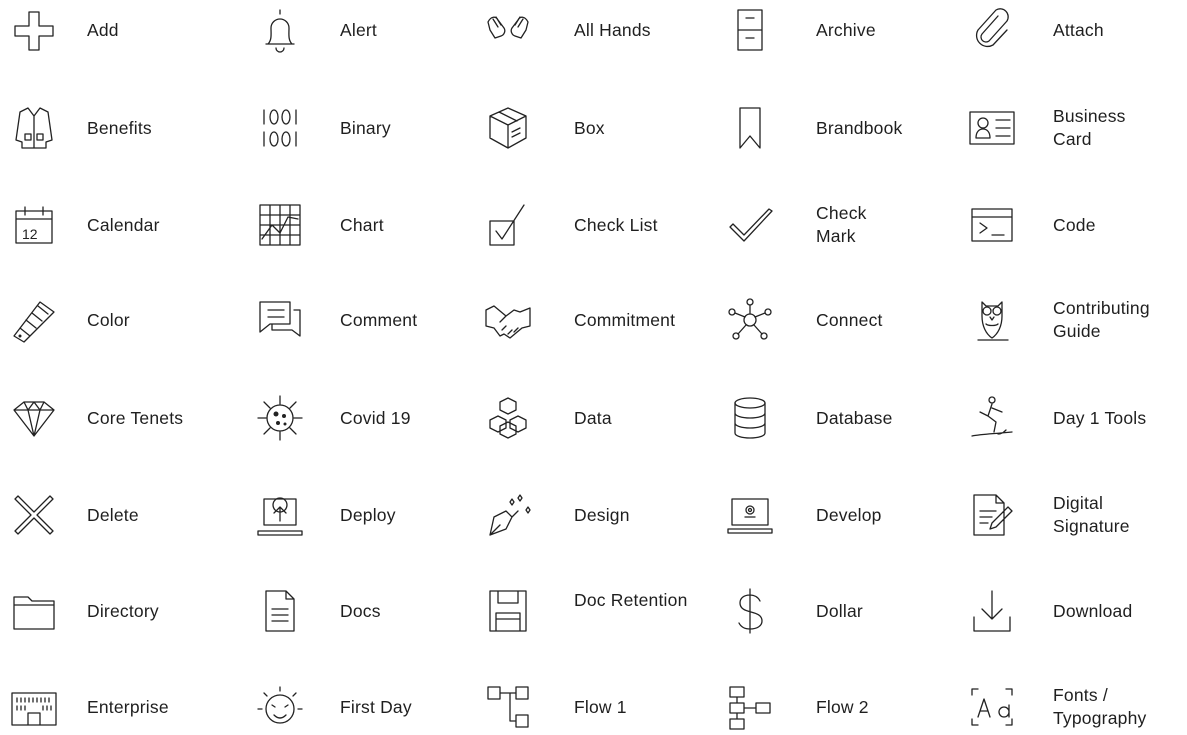 The image size is (1187, 735). Describe the element at coordinates (593, 417) in the screenshot. I see `icon-label: Data` at that location.